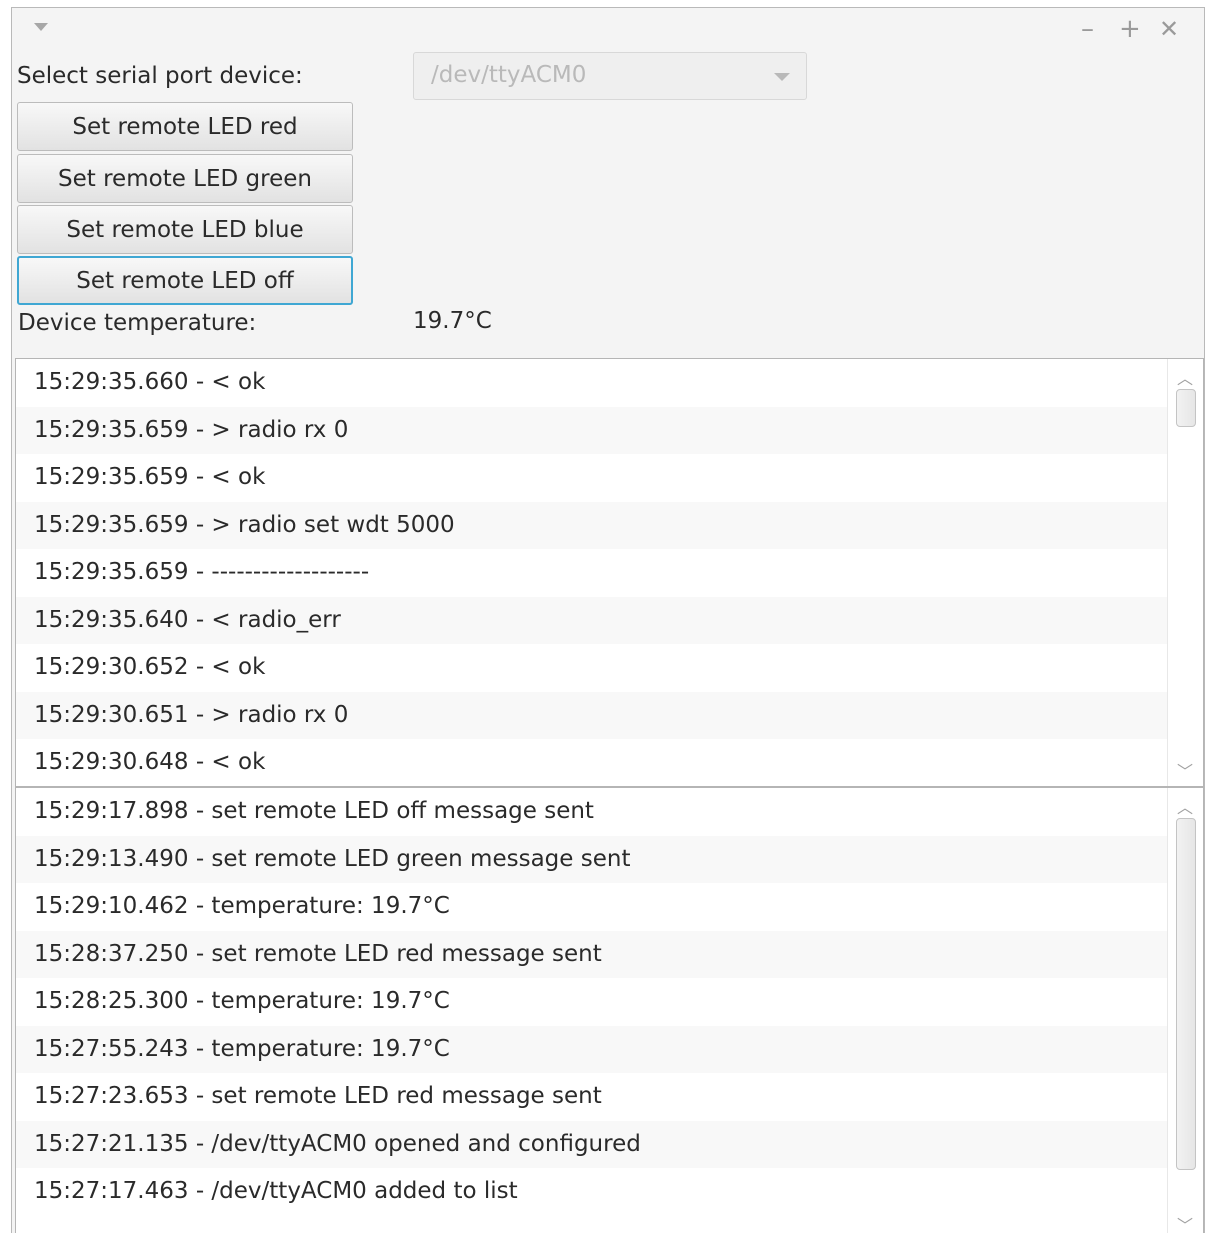  What do you see at coordinates (41, 27) in the screenshot?
I see `window-menu-icon` at bounding box center [41, 27].